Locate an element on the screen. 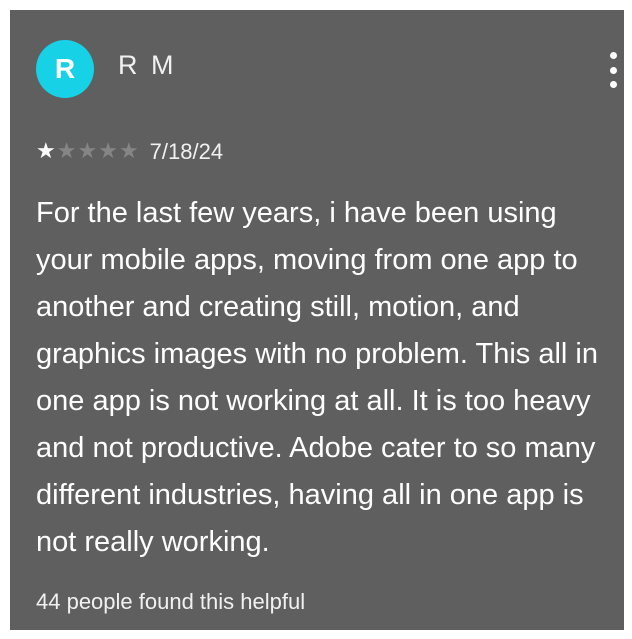 Image resolution: width=632 pixels, height=639 pixels. avatar: R is located at coordinates (65, 69).